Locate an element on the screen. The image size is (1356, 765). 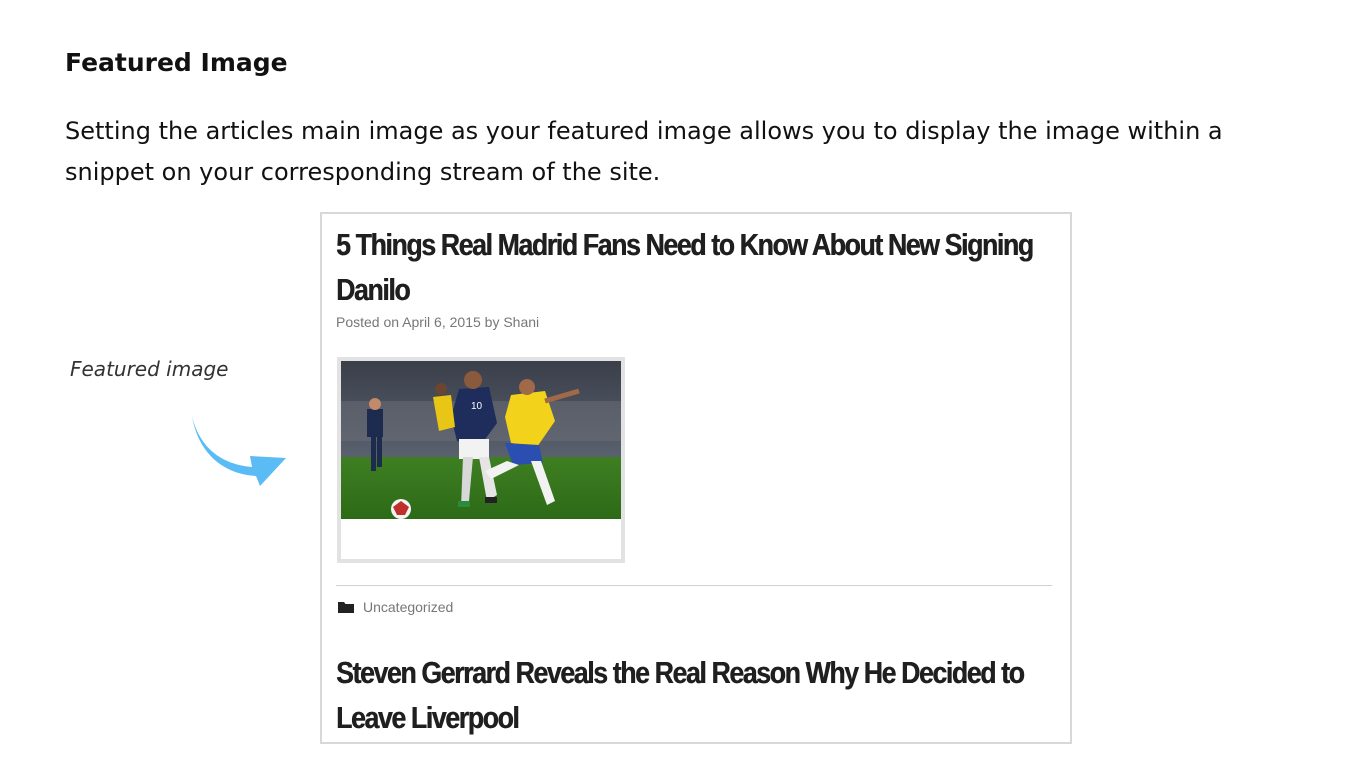
featured-image-callout-label: Featured image is located at coordinates (149, 369).